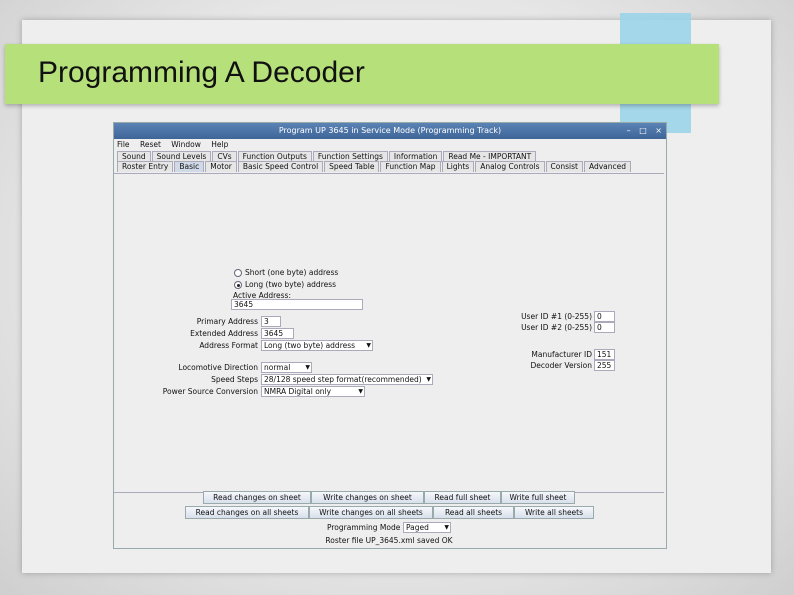  Describe the element at coordinates (257, 497) in the screenshot. I see `read-changes-on-sheet-button: Read changes on sheet` at that location.